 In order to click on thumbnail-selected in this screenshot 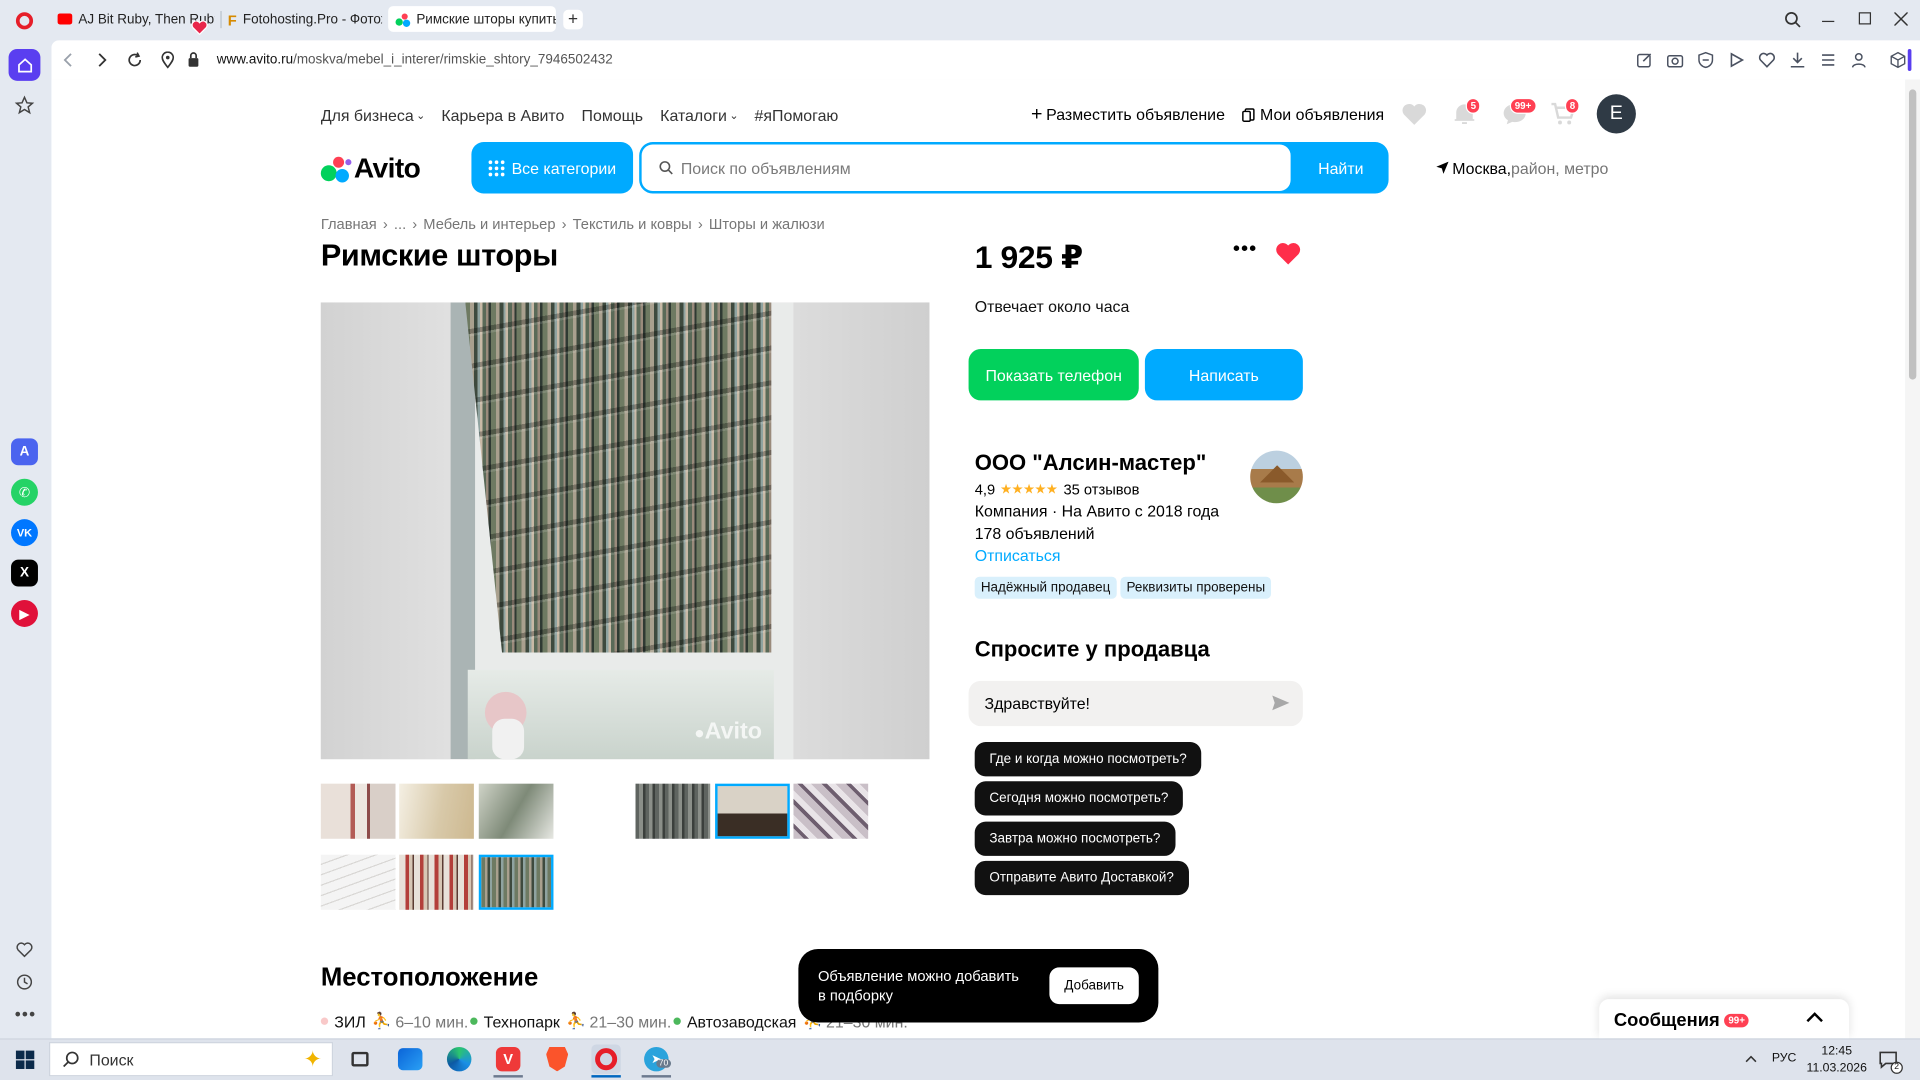, I will do `click(516, 882)`.